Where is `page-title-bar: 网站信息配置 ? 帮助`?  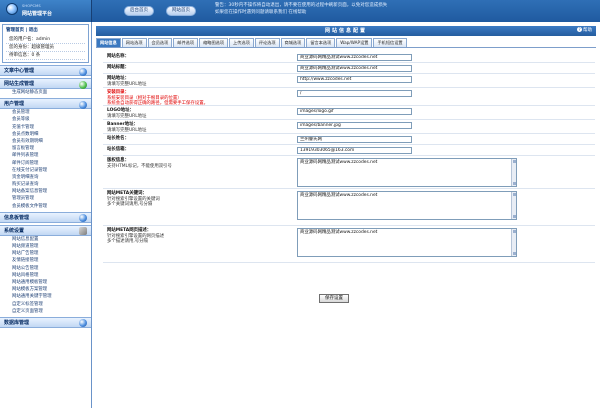 page-title-bar: 网站信息配置 ? 帮助 is located at coordinates (346, 31).